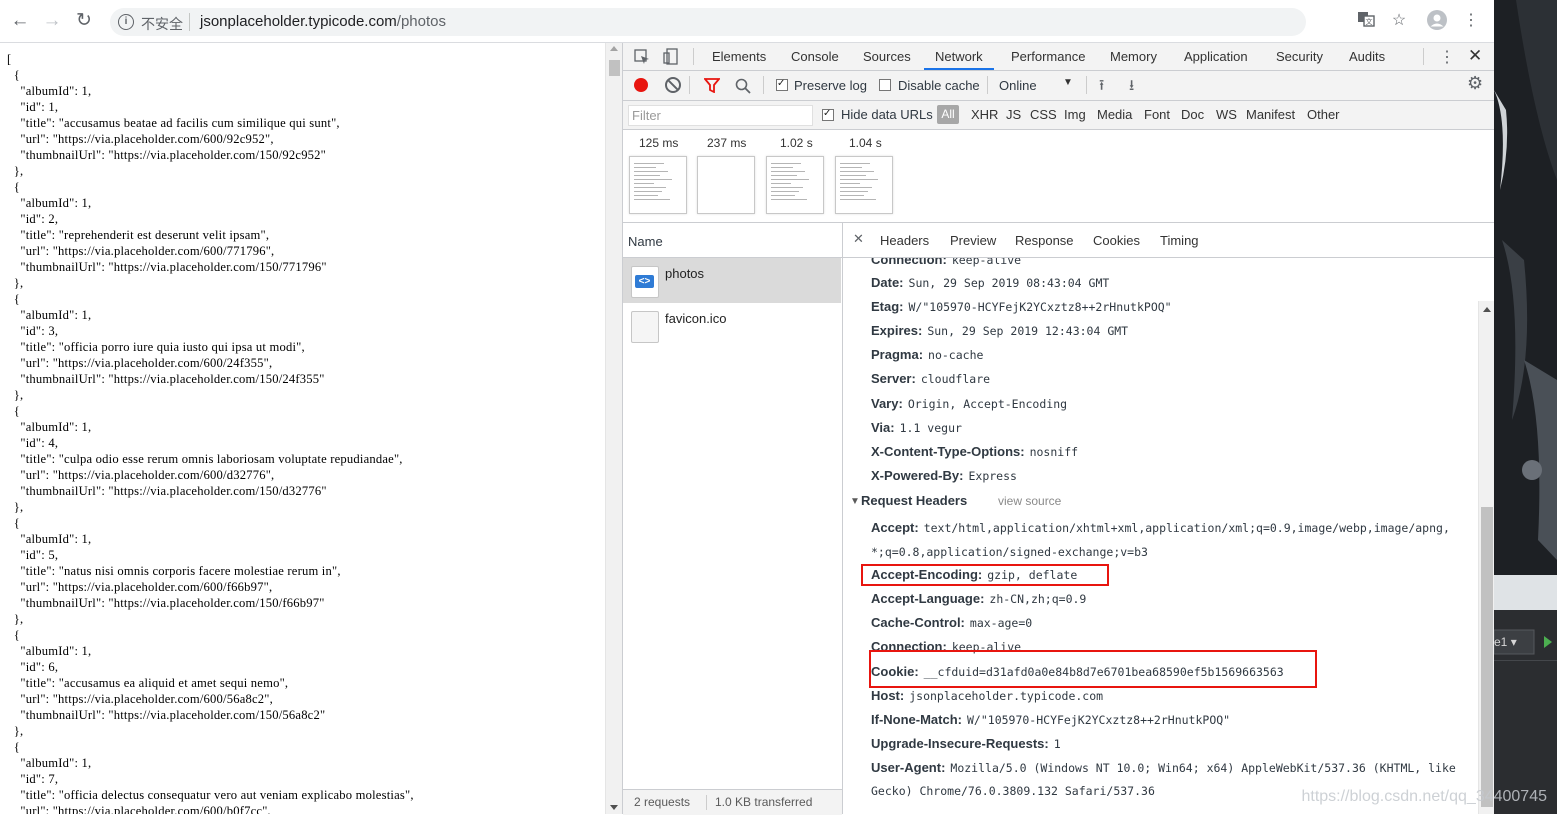 This screenshot has width=1557, height=815. Describe the element at coordinates (1424, 796) in the screenshot. I see `watermark-text: https://blog.csdn.net/qq_34400745` at that location.